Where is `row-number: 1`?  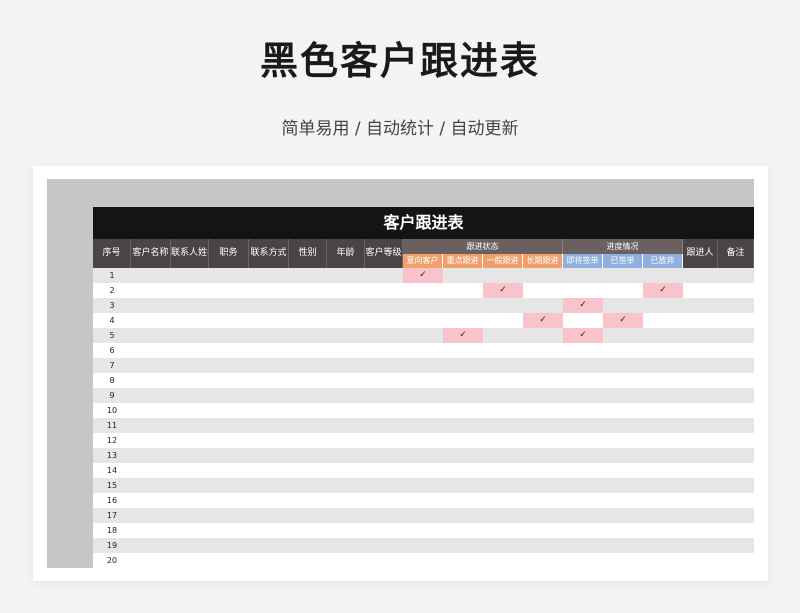 row-number: 1 is located at coordinates (112, 275).